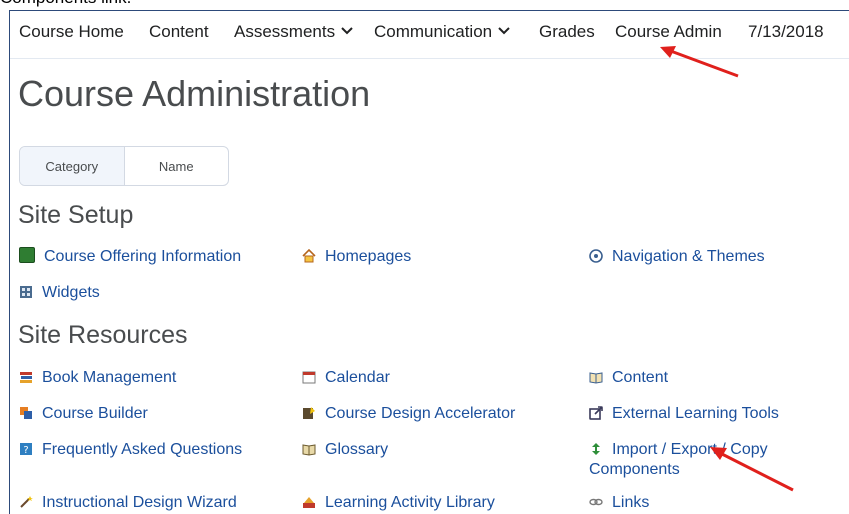 This screenshot has width=849, height=514. I want to click on tool-external-learning-tools: External Learning Tools, so click(684, 414).